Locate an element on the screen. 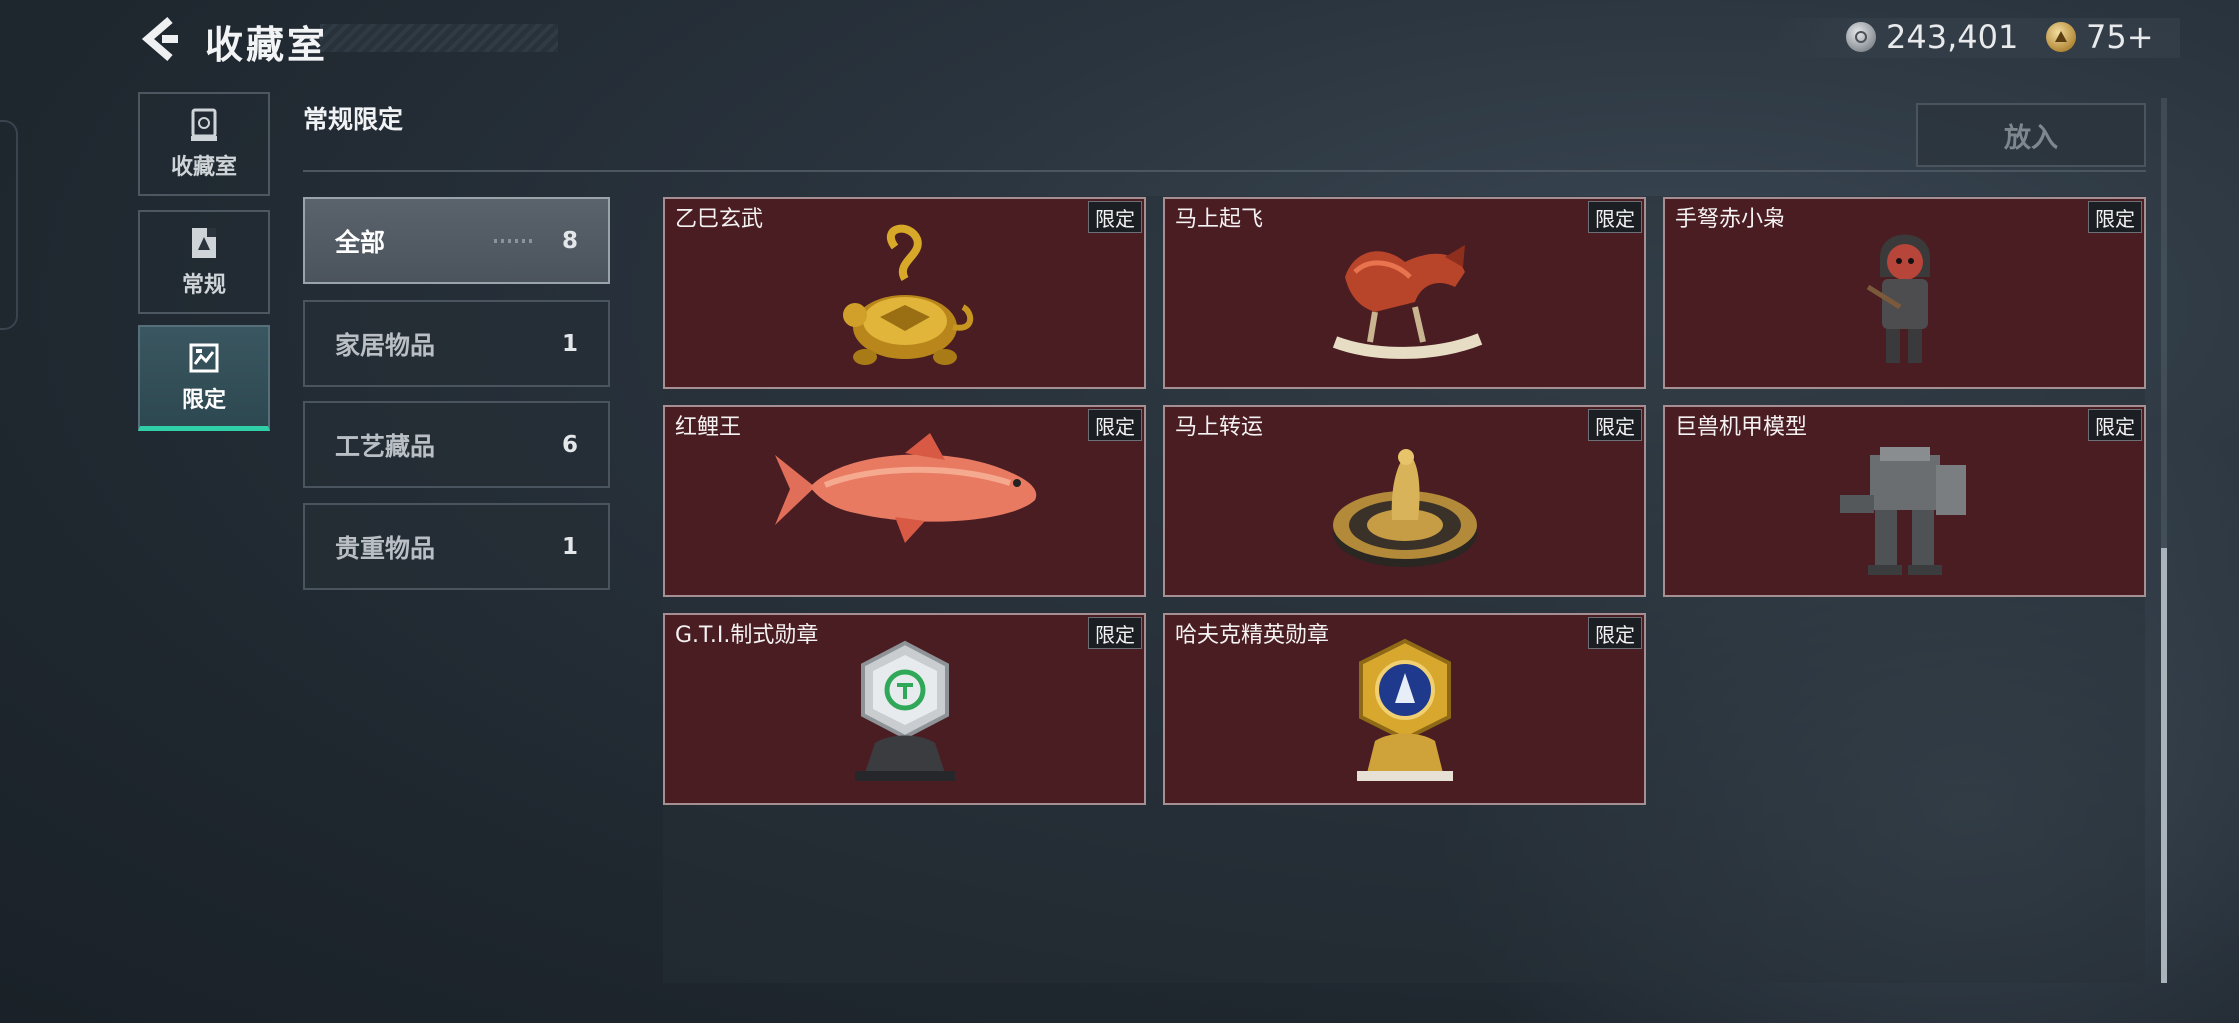  item-card: G.T.I.制式勋章 限定 is located at coordinates (904, 709).